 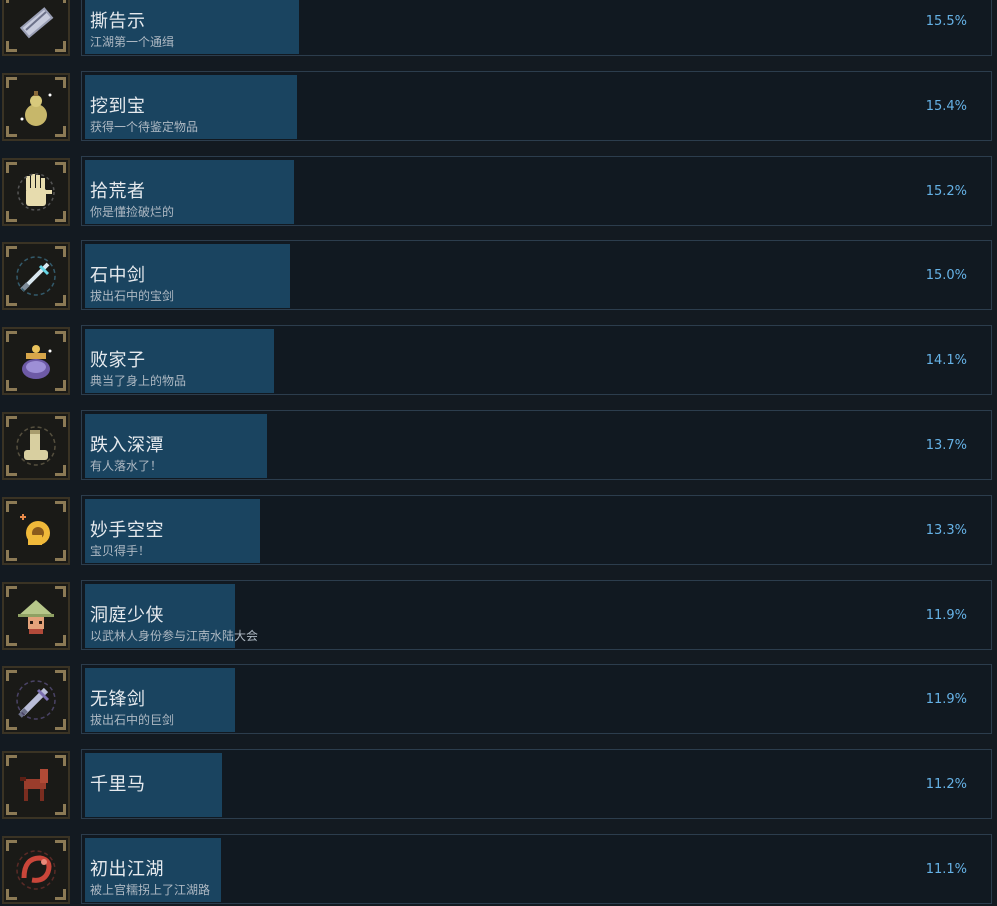 What do you see at coordinates (132, 42) in the screenshot?
I see `achievement-description: 江湖第一个通缉` at bounding box center [132, 42].